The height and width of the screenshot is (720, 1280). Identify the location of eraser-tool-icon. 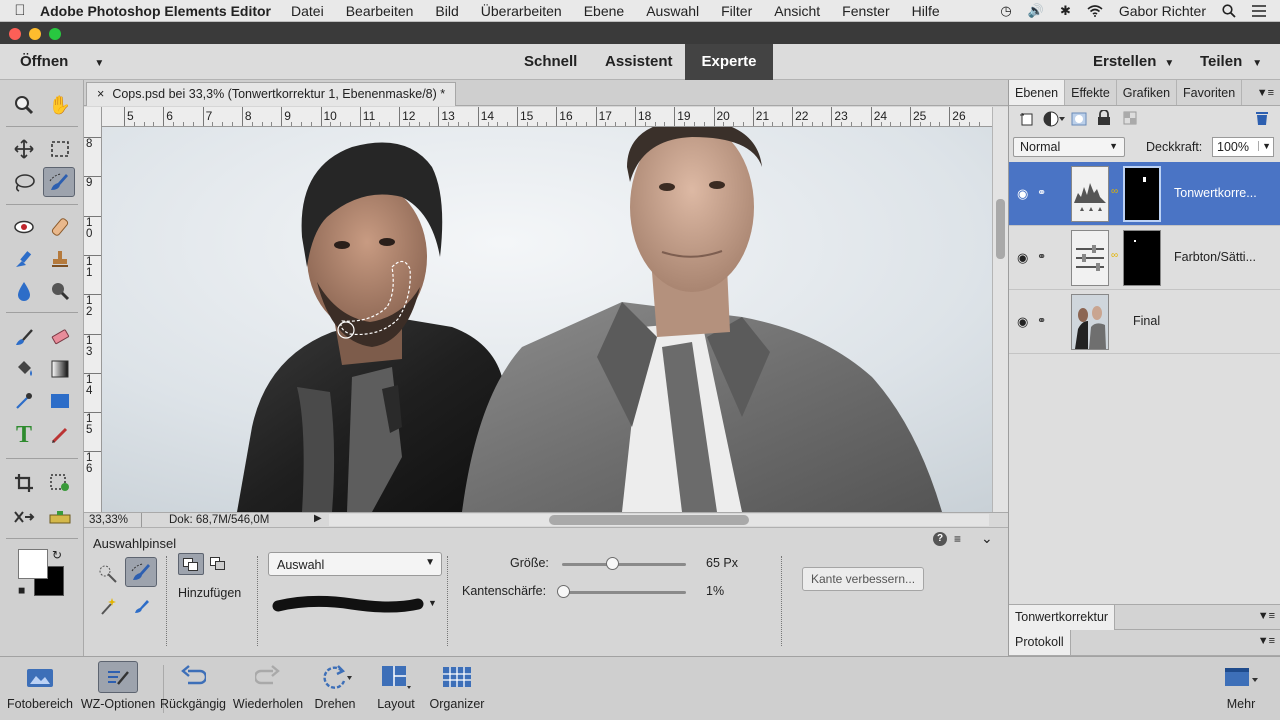
(60, 337).